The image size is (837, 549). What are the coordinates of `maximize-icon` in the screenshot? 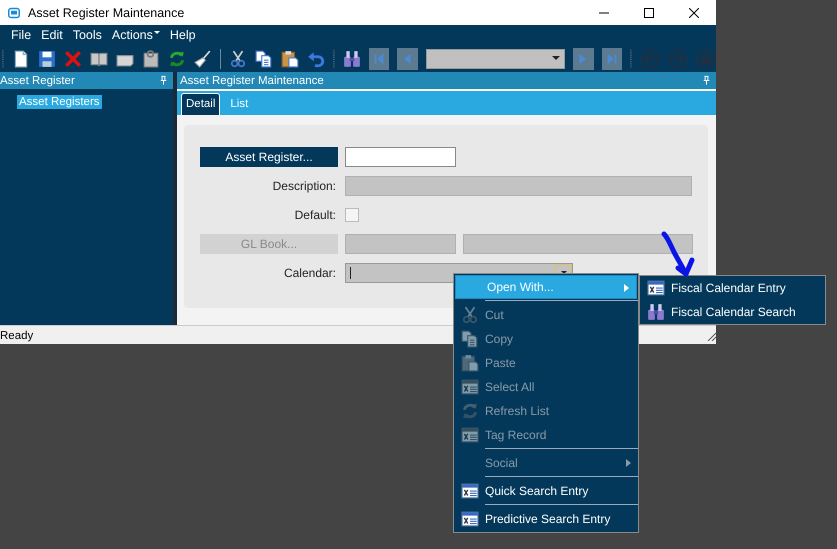 It's located at (649, 13).